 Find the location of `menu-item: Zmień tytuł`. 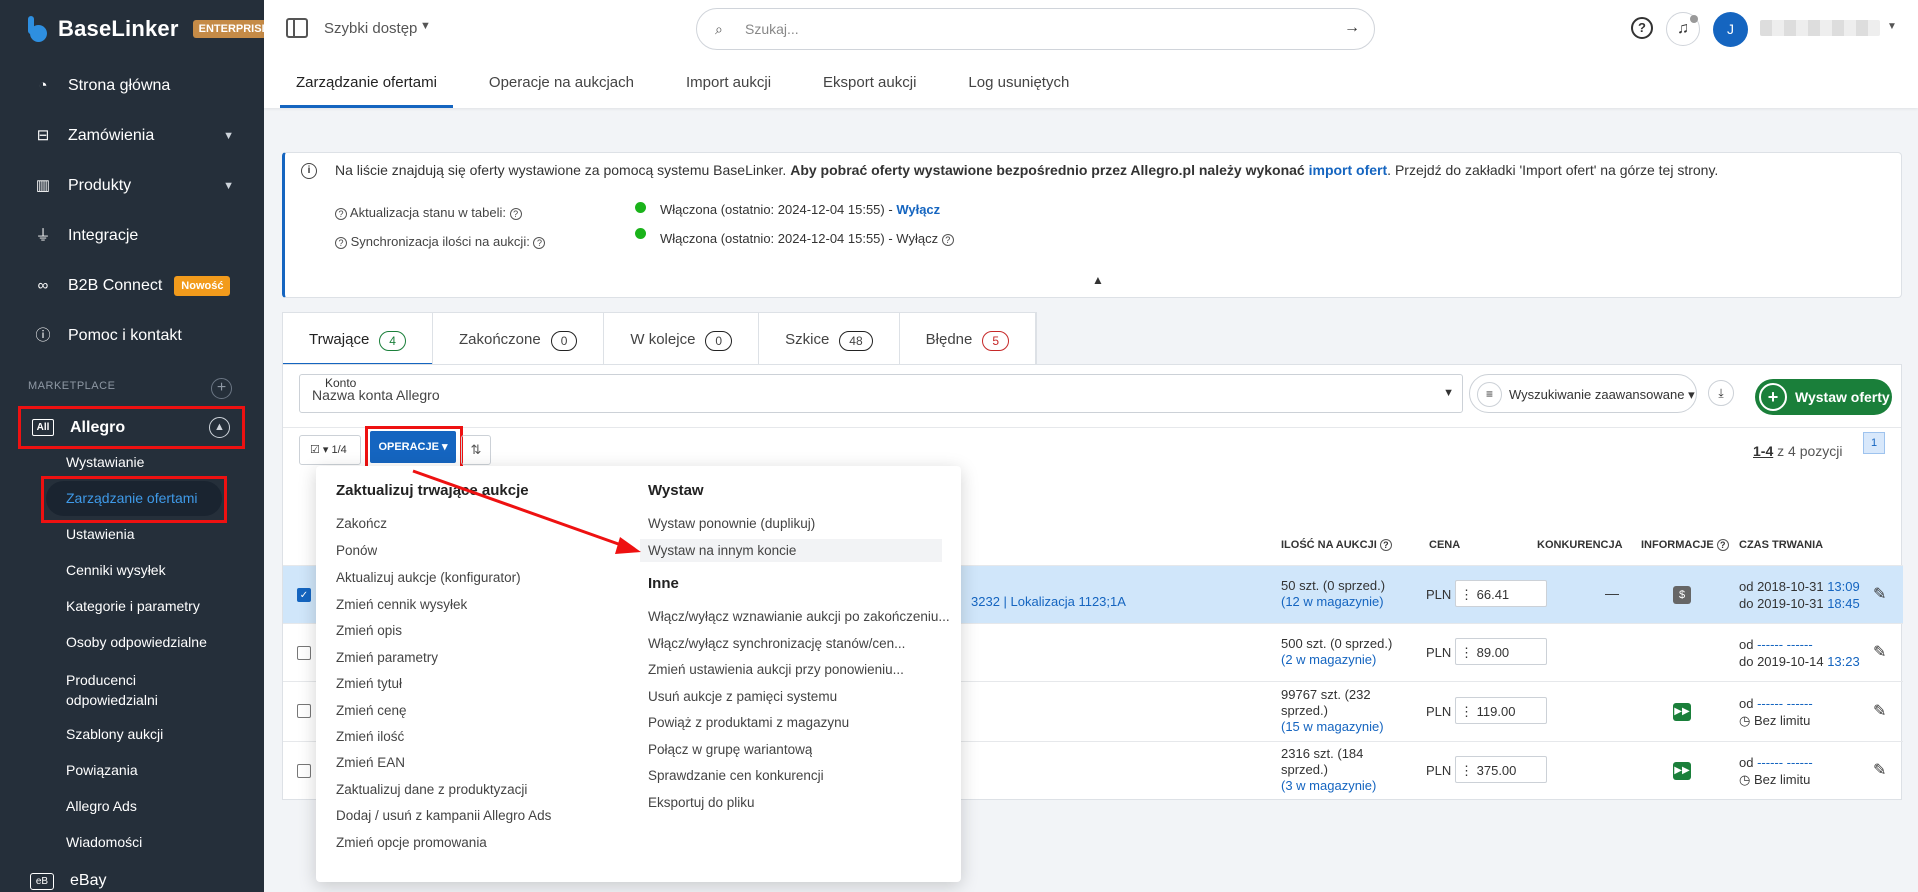

menu-item: Zmień tytuł is located at coordinates (369, 683).